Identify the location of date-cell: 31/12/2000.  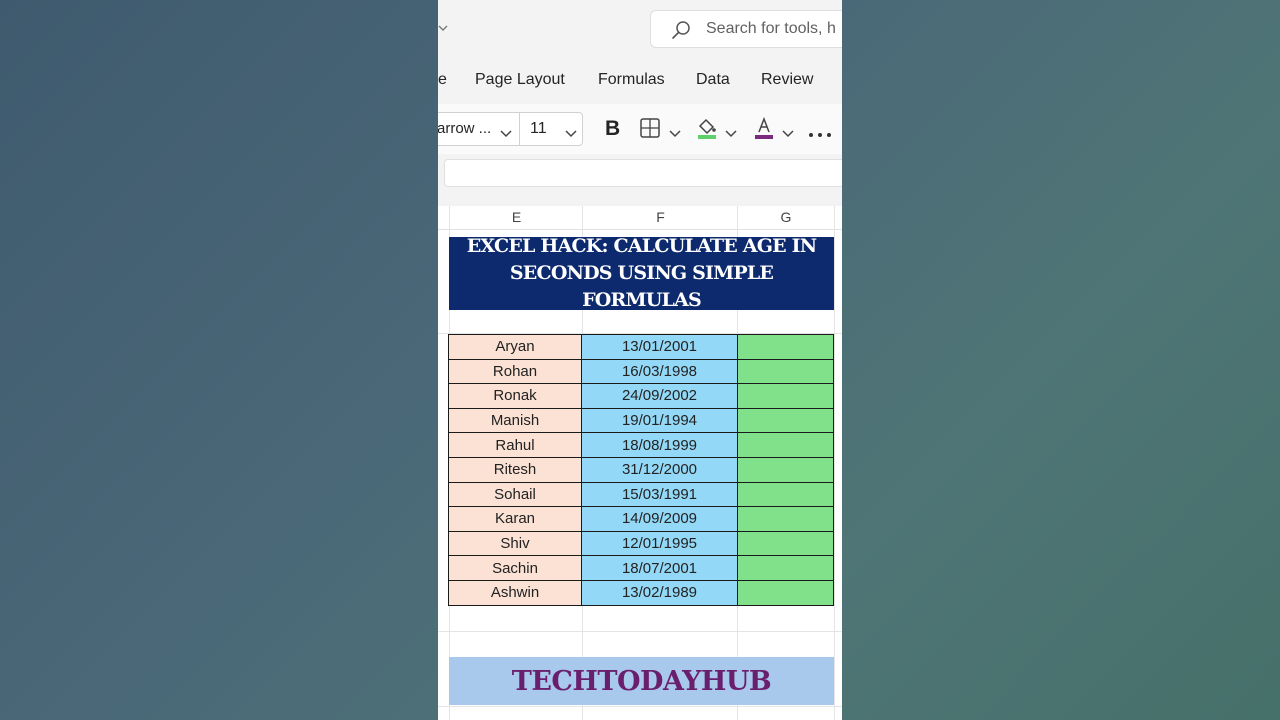
(659, 469).